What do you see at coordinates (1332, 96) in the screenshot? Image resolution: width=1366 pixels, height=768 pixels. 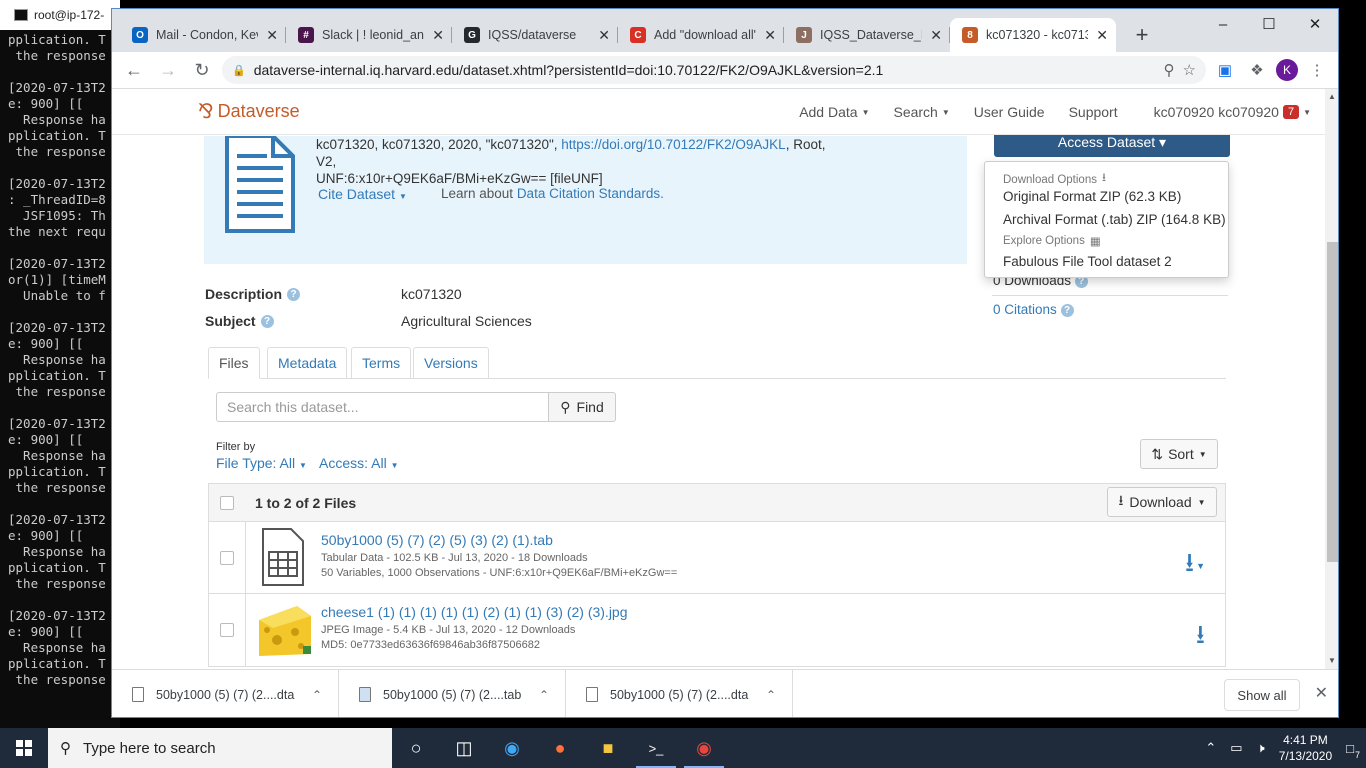 I see `scroll-up-icon: ▲` at bounding box center [1332, 96].